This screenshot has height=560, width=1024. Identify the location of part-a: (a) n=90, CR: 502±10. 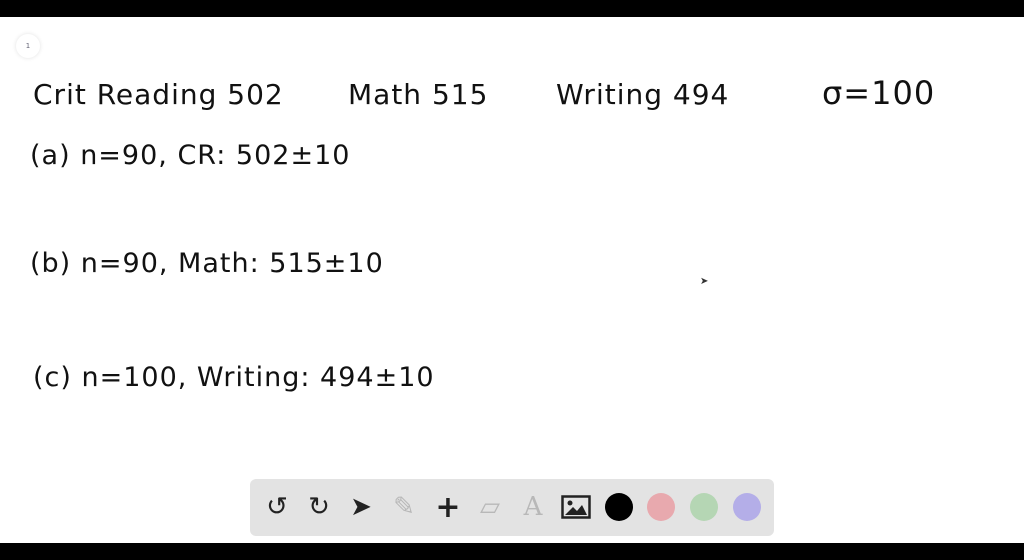
(190, 155).